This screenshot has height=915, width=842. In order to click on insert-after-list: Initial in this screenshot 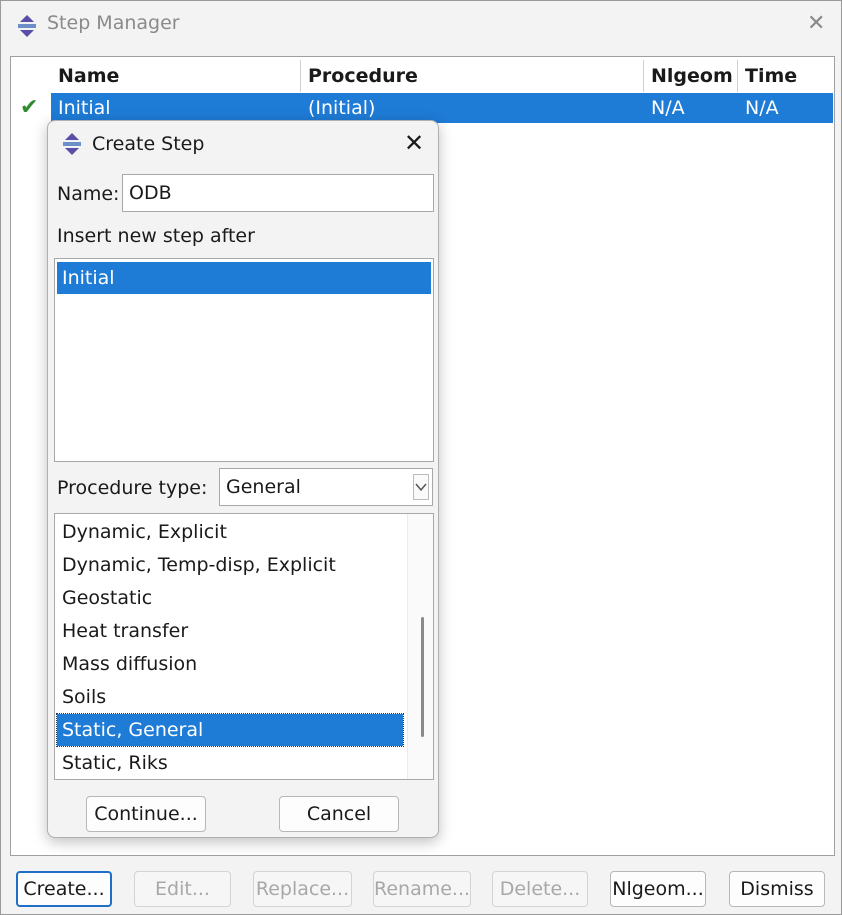, I will do `click(244, 360)`.